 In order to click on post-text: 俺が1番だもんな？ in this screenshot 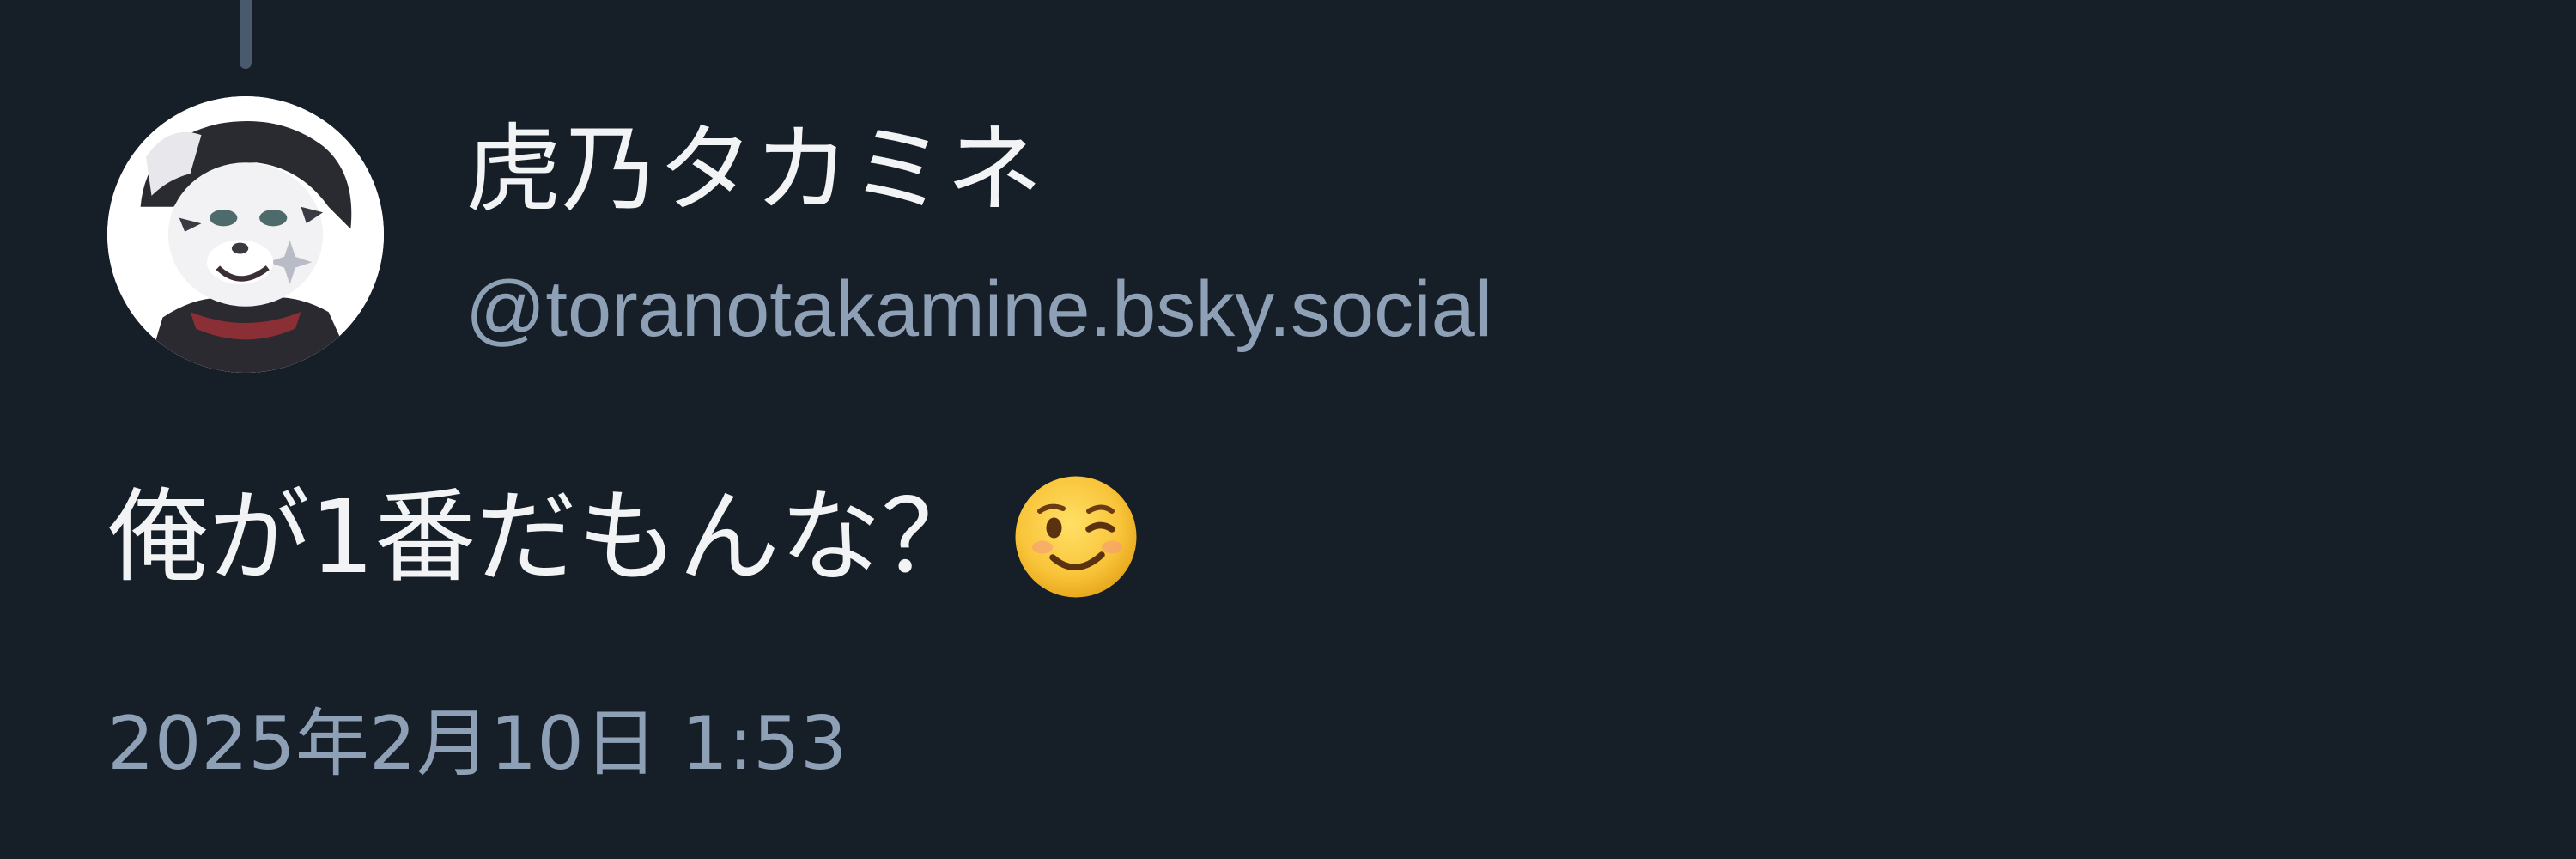, I will do `click(545, 537)`.